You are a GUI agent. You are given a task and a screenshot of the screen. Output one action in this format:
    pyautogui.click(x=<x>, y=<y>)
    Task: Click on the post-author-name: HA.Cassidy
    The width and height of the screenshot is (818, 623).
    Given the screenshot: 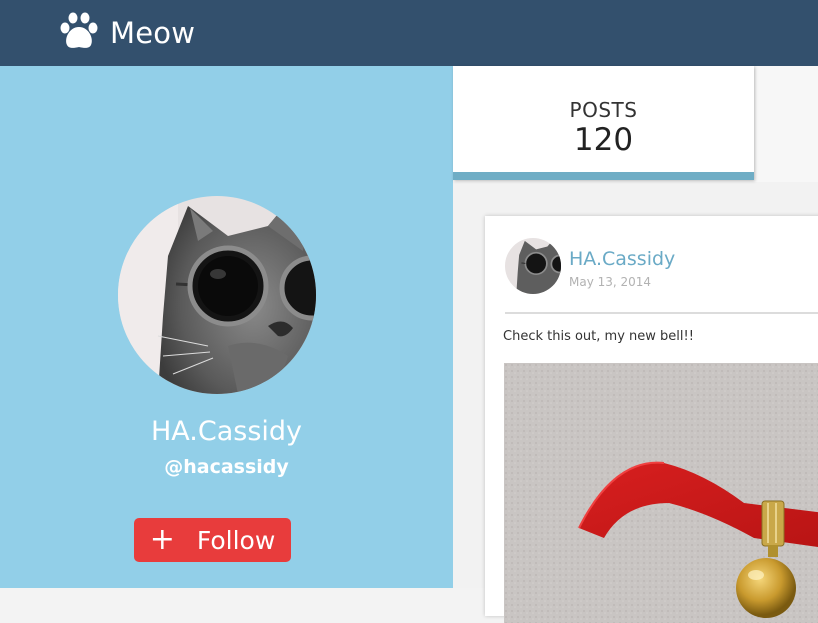 What is the action you would take?
    pyautogui.click(x=622, y=259)
    